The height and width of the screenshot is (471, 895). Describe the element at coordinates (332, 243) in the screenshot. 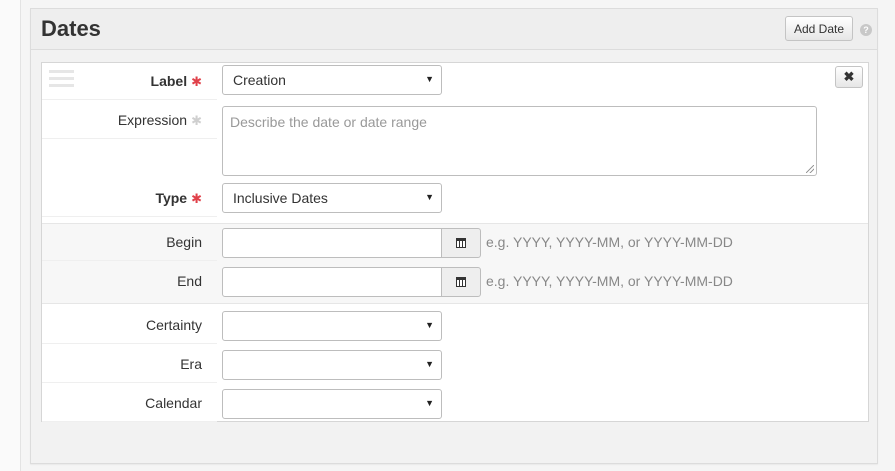

I see `begin-input` at that location.